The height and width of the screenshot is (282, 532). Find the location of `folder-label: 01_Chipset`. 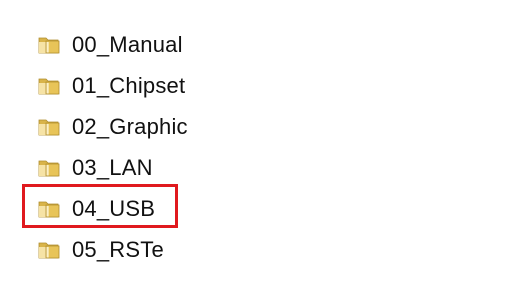

folder-label: 01_Chipset is located at coordinates (129, 85).